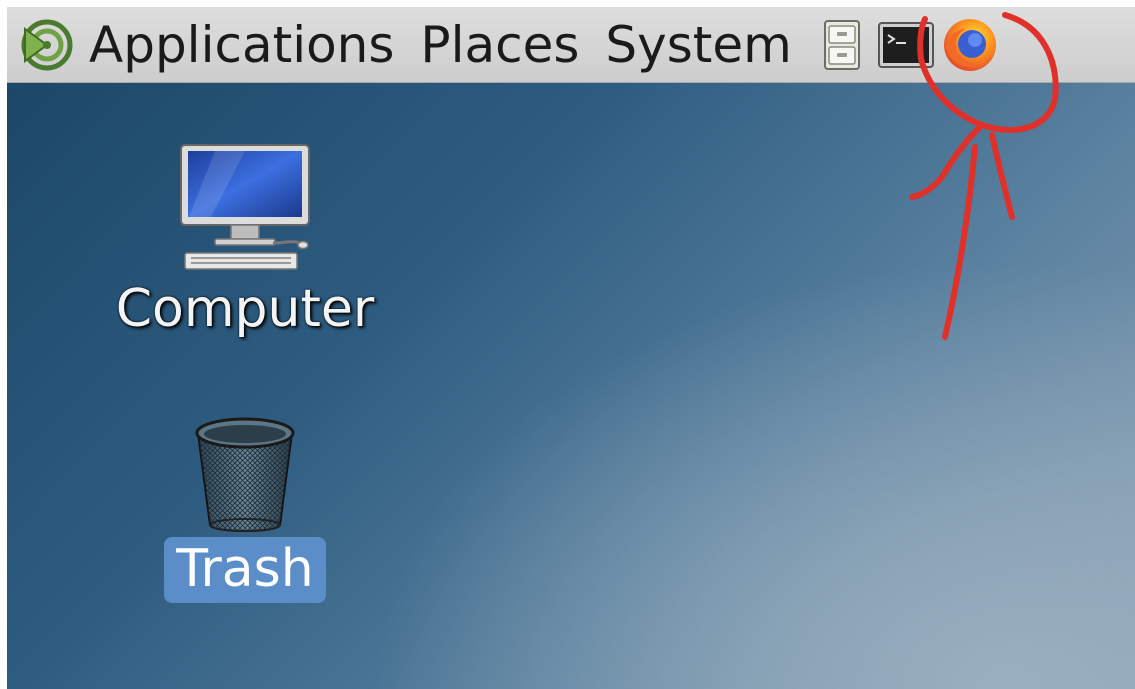 Image resolution: width=1135 pixels, height=689 pixels. Describe the element at coordinates (241, 45) in the screenshot. I see `menu-applications: Applications` at that location.